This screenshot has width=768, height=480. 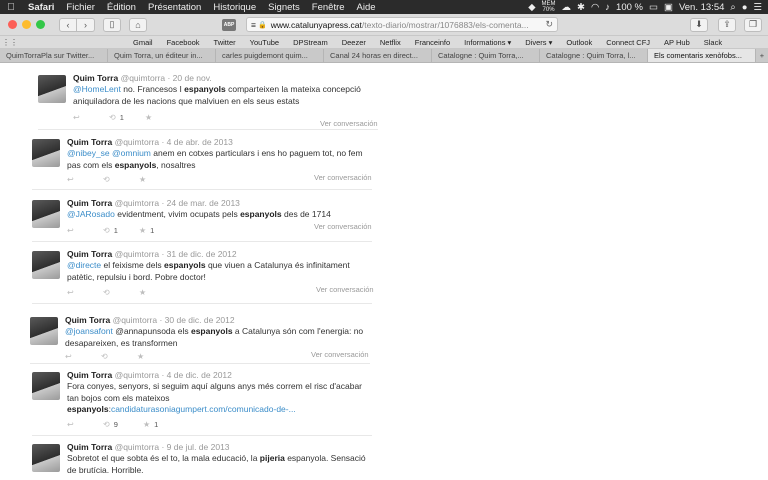 What do you see at coordinates (86, 24) in the screenshot?
I see `forward-button: ›` at bounding box center [86, 24].